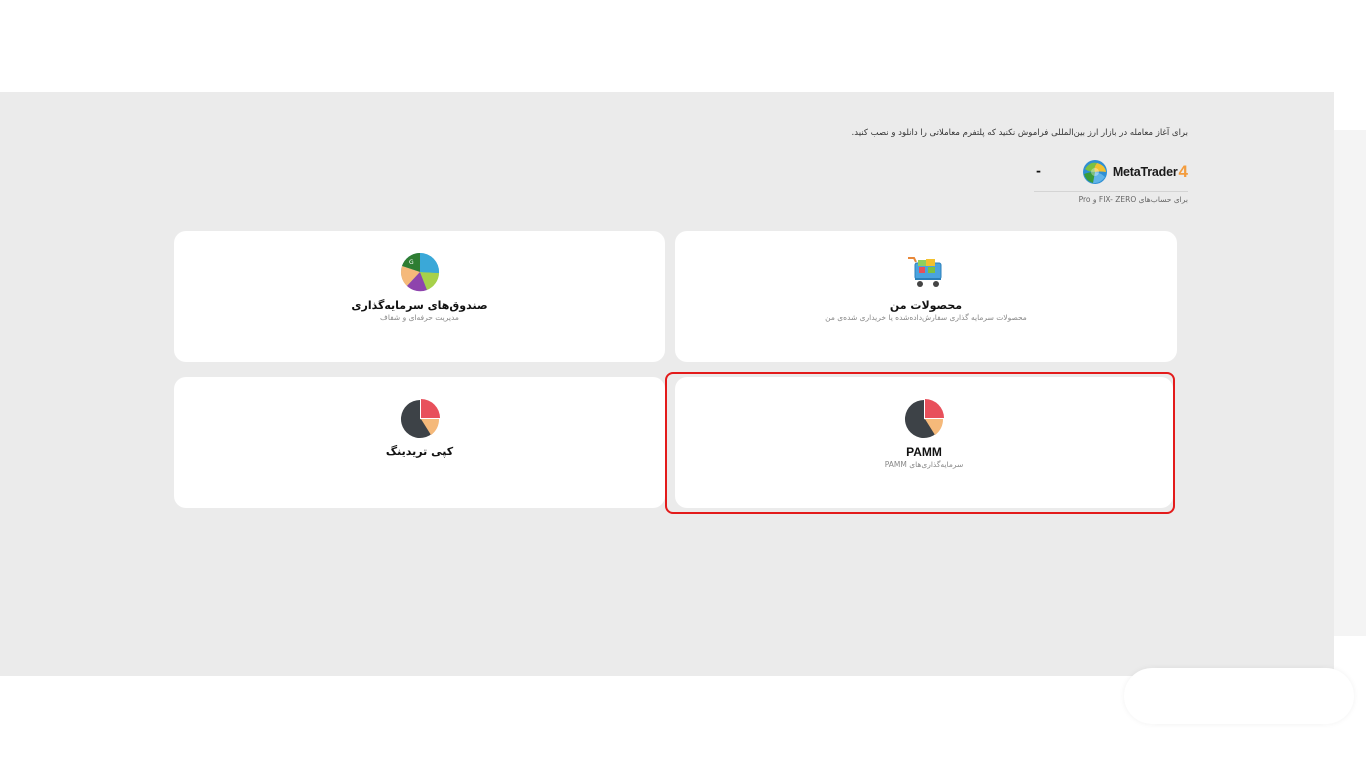 The height and width of the screenshot is (768, 1366). What do you see at coordinates (1239, 696) in the screenshot?
I see `chat-widget` at bounding box center [1239, 696].